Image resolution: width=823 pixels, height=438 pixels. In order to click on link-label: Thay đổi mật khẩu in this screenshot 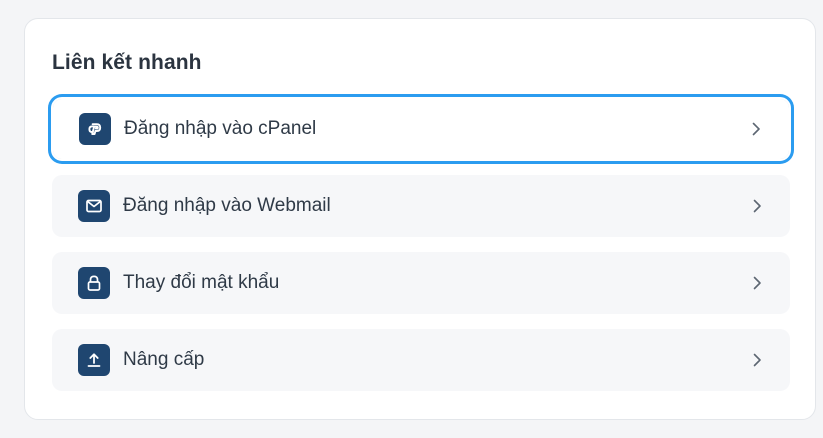, I will do `click(201, 282)`.